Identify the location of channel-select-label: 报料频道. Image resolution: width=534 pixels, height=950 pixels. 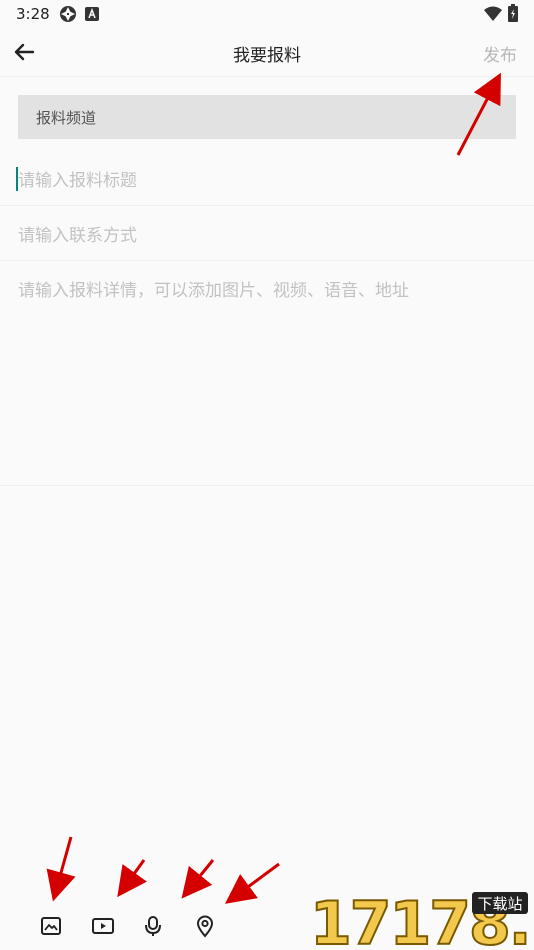
(66, 117).